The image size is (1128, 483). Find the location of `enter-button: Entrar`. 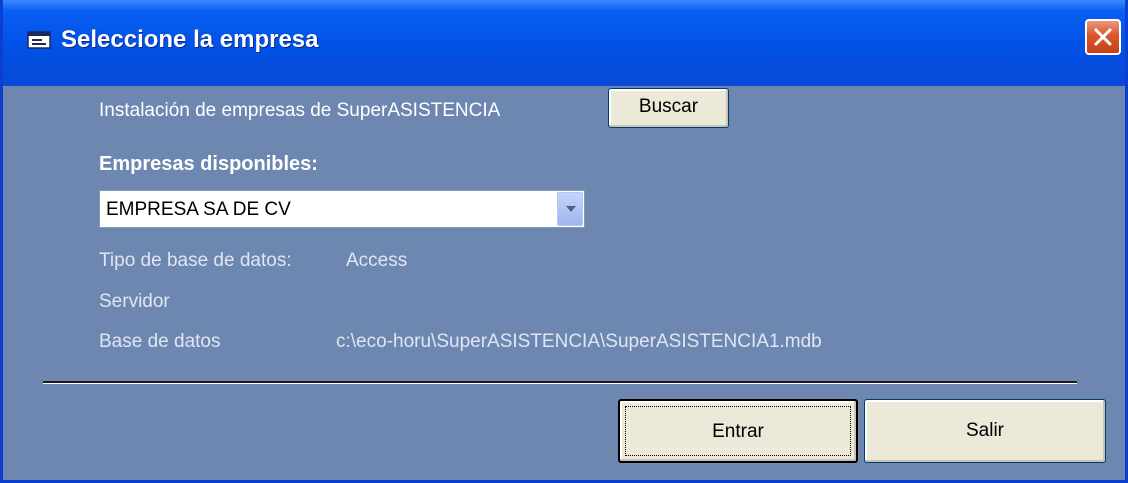

enter-button: Entrar is located at coordinates (738, 431).